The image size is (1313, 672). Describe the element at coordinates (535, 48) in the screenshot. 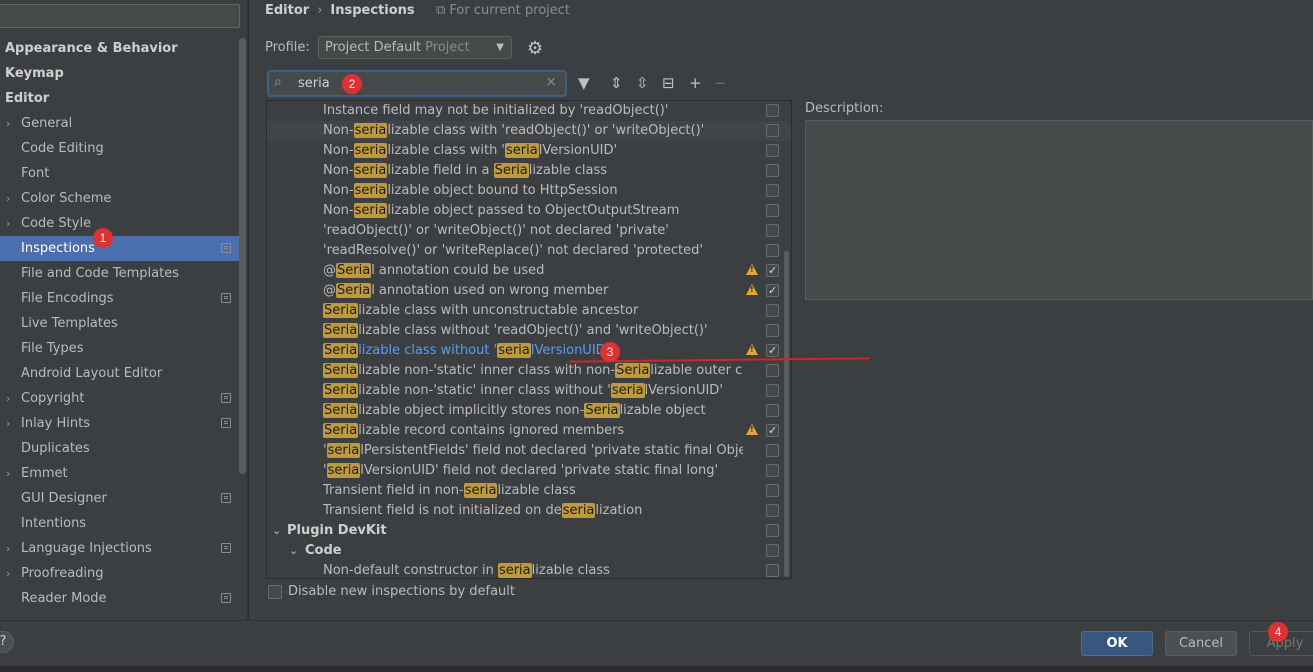

I see `gear-icon: ⚙` at that location.